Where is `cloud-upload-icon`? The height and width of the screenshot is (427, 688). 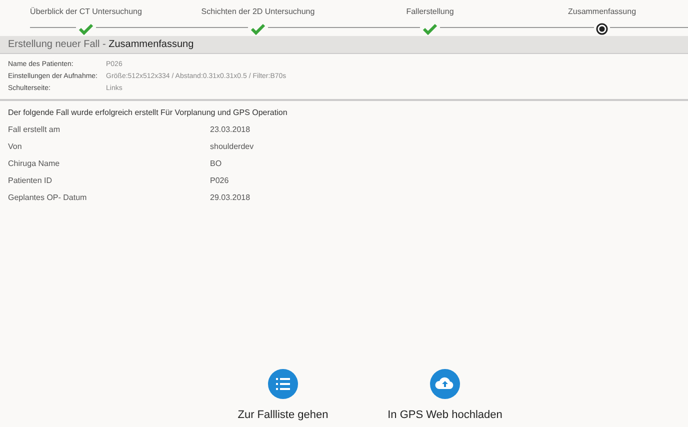
cloud-upload-icon is located at coordinates (445, 383).